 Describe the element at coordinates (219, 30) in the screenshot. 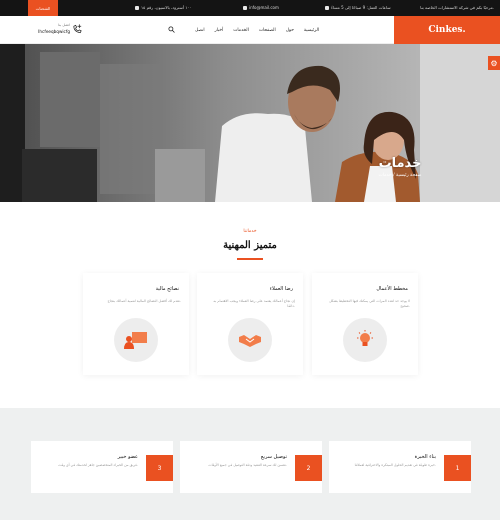

I see `nav-news: أخبار` at that location.